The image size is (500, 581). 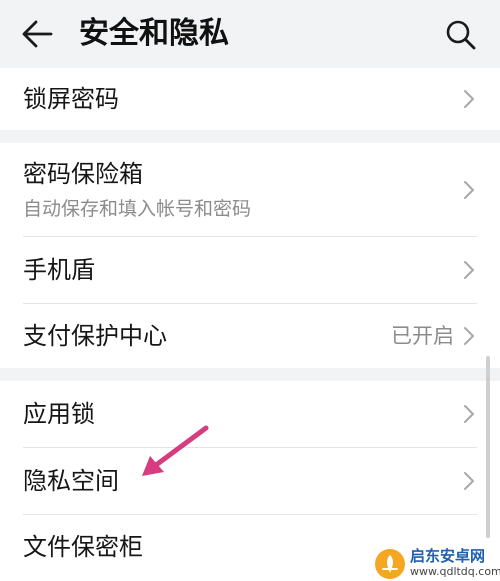 I want to click on item-label: 文件保密柜, so click(x=83, y=547).